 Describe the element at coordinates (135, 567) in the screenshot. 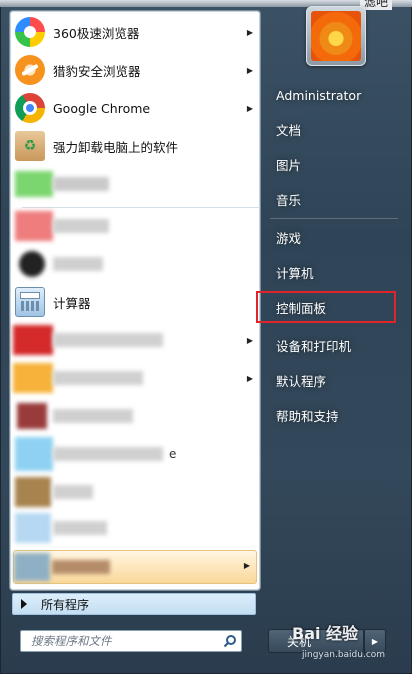

I see `program-item-highlighted: ▶` at that location.